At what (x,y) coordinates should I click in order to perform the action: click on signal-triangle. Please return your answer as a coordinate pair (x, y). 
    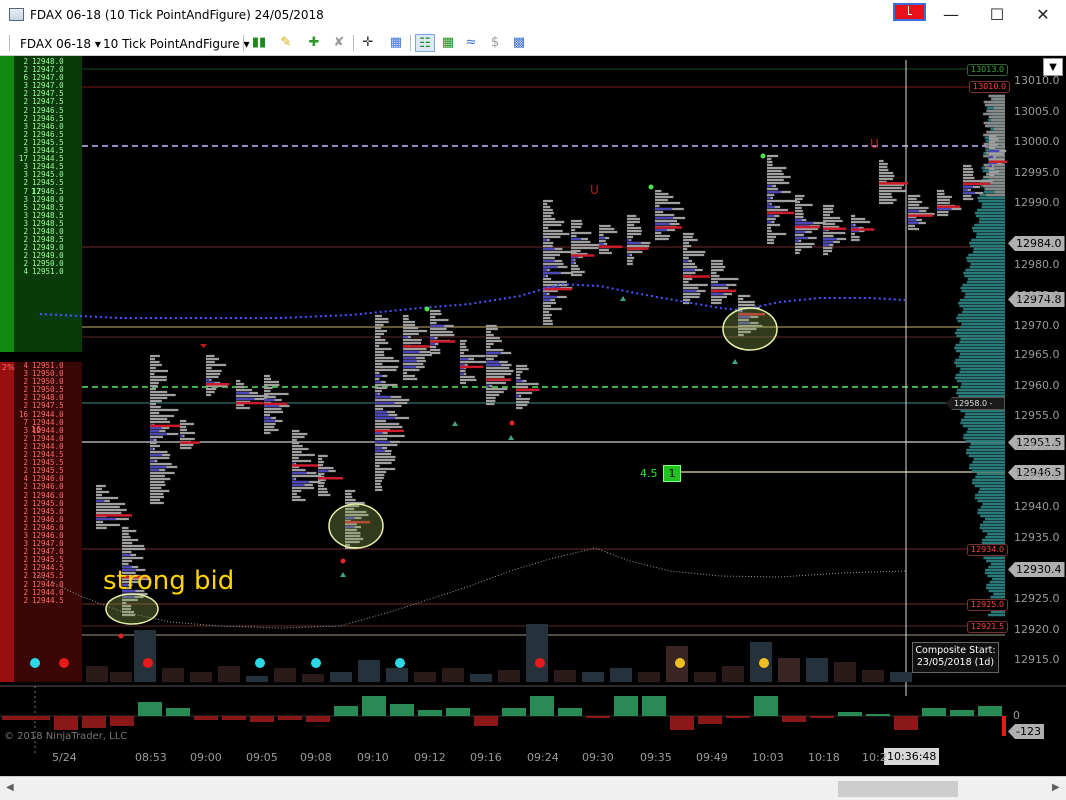
    Looking at the image, I should click on (343, 574).